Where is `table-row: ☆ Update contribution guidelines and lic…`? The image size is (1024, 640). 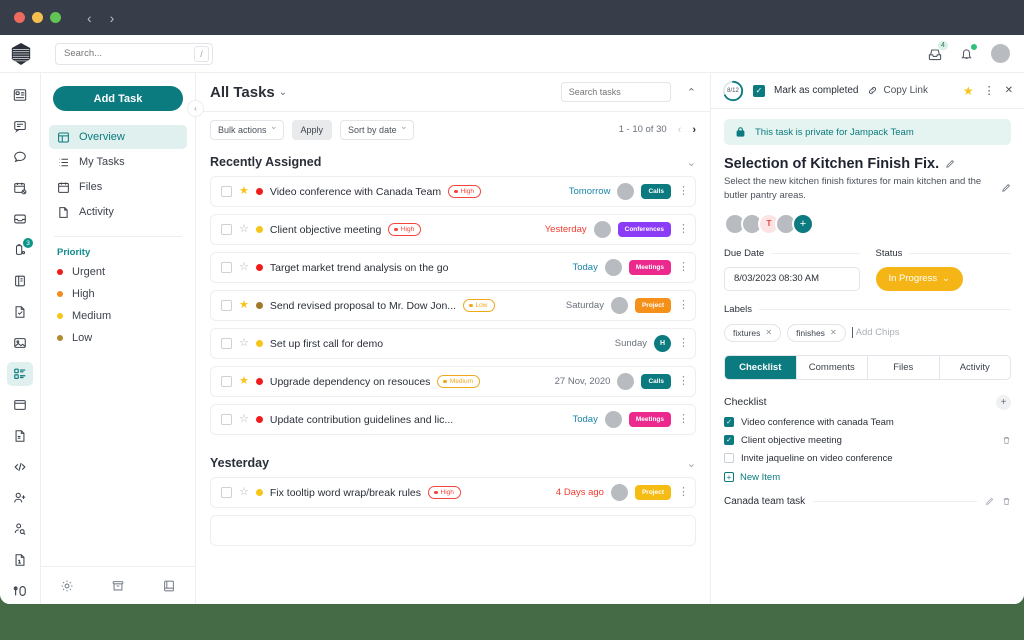
table-row: ☆ Update contribution guidelines and lic… is located at coordinates (453, 419).